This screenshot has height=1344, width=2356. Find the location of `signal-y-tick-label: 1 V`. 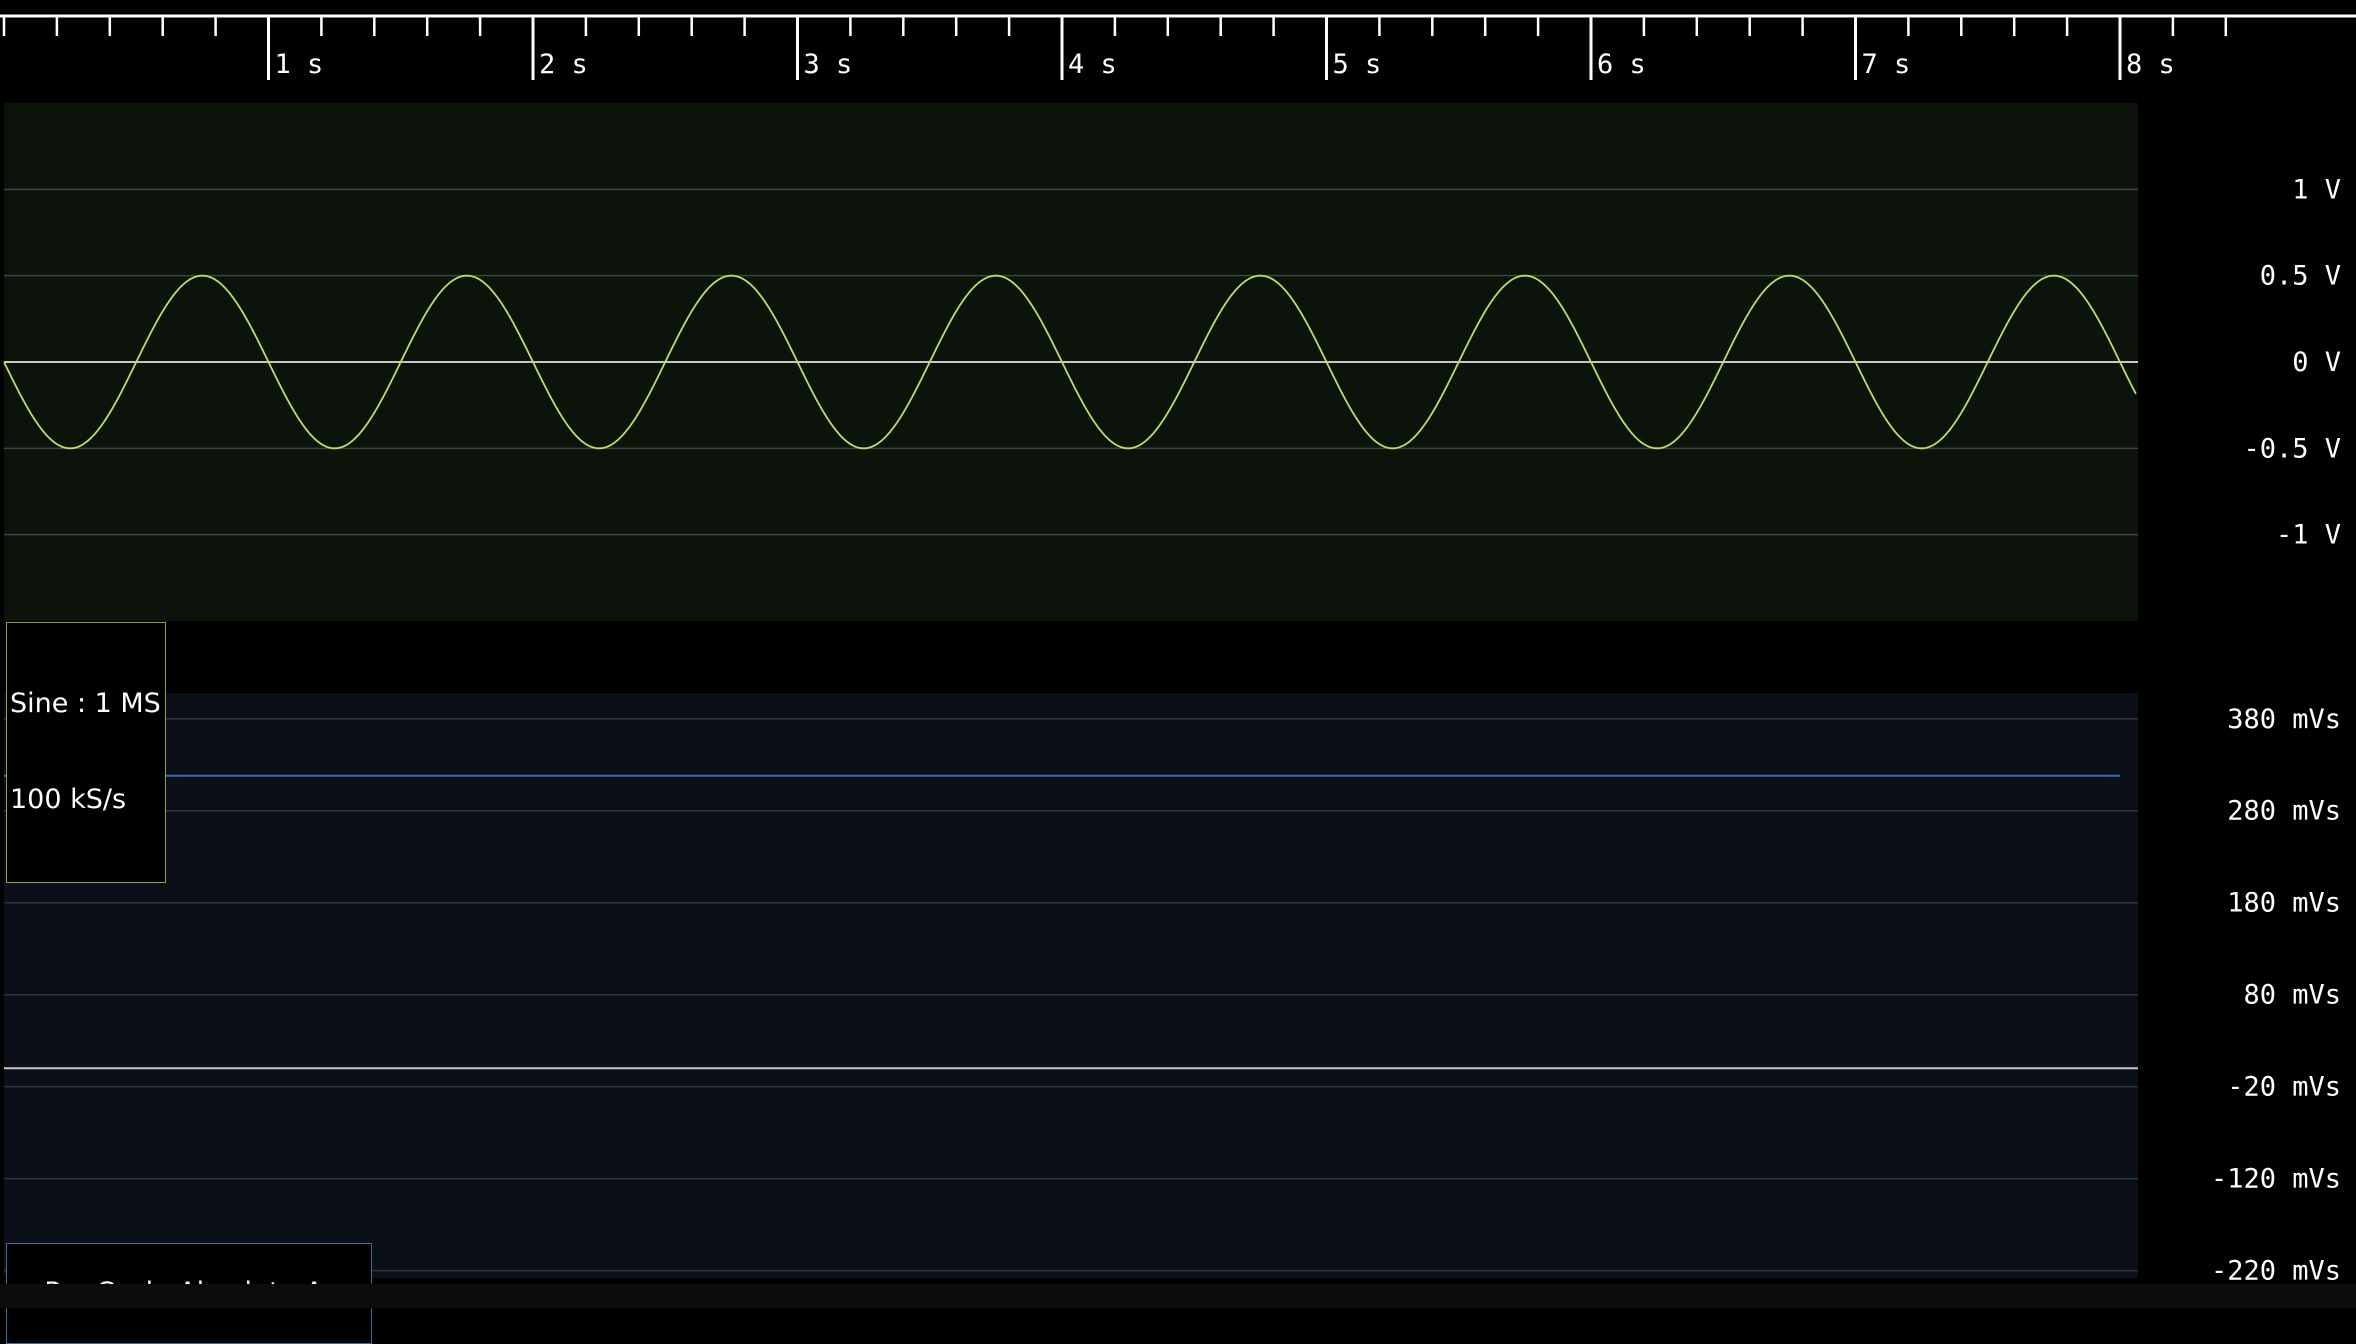

signal-y-tick-label: 1 V is located at coordinates (2316, 189).